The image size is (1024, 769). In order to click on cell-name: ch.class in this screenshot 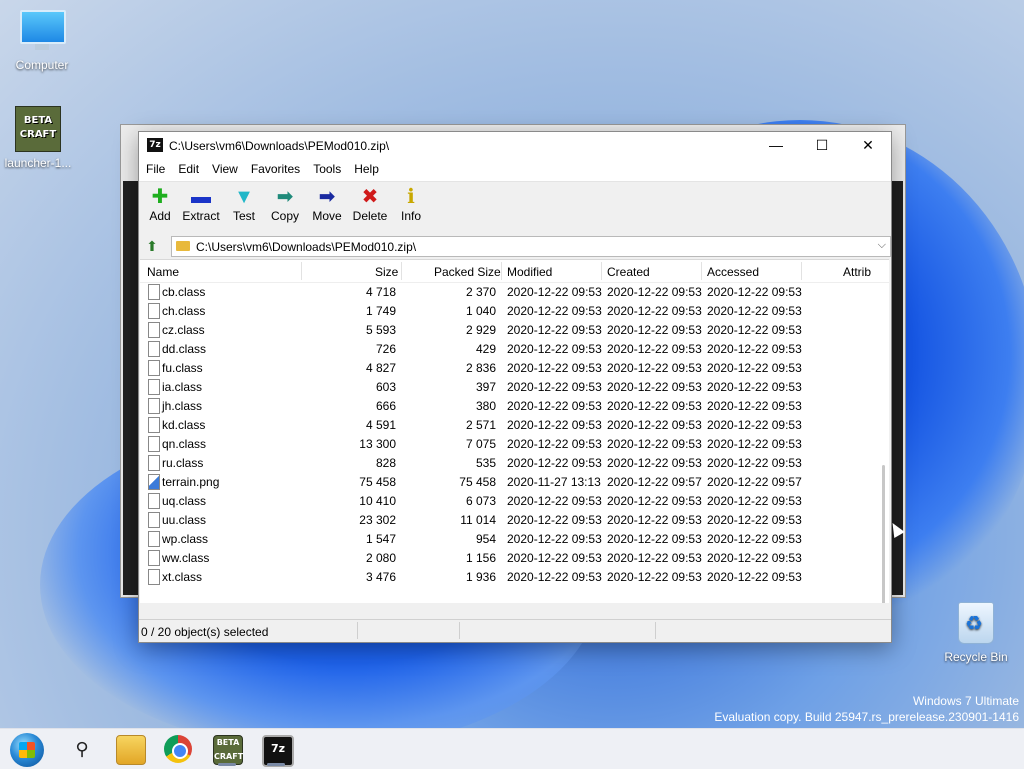, I will do `click(184, 311)`.